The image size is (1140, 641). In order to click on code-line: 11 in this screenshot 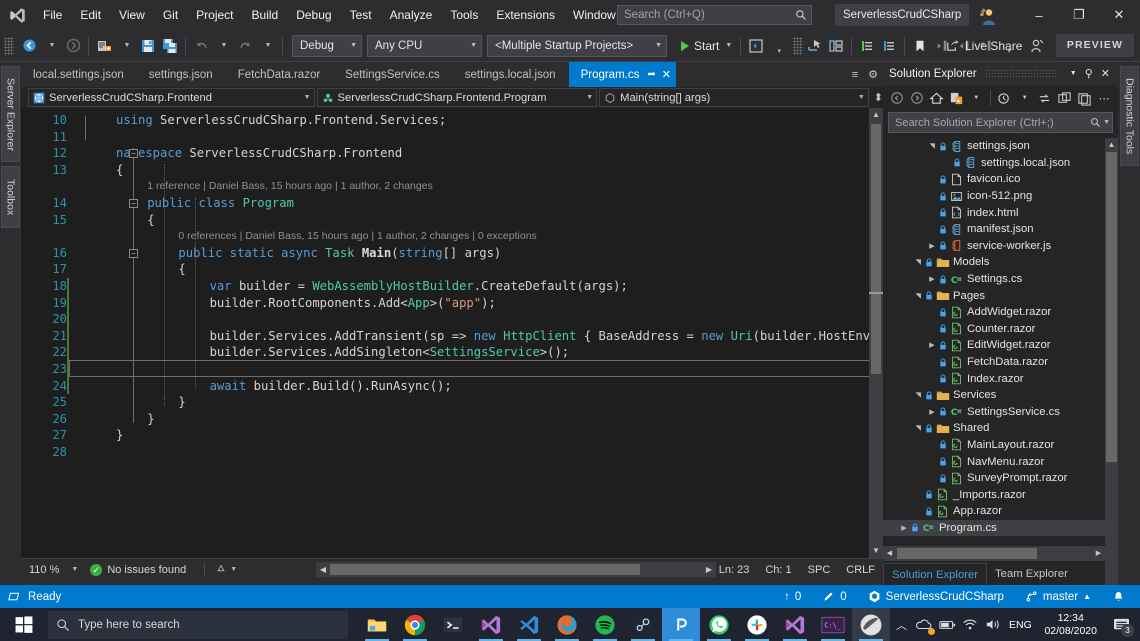, I will do `click(452, 137)`.